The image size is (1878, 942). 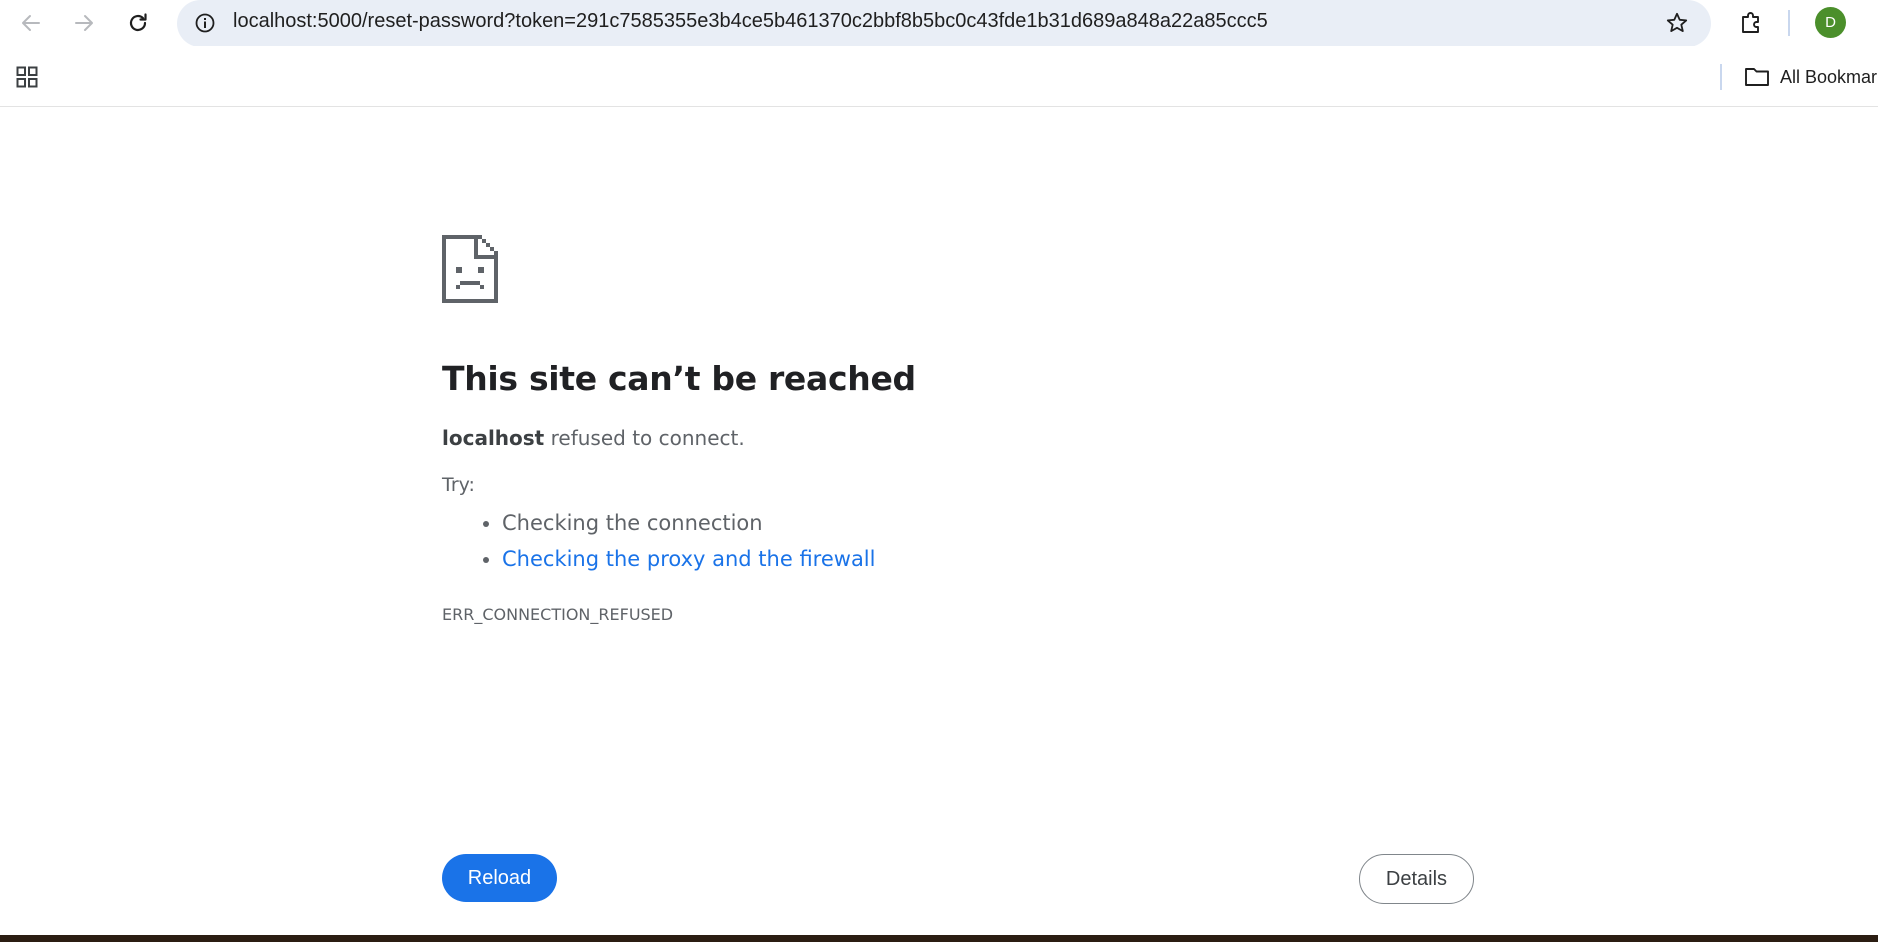 I want to click on apps-grid-icon, so click(x=27, y=77).